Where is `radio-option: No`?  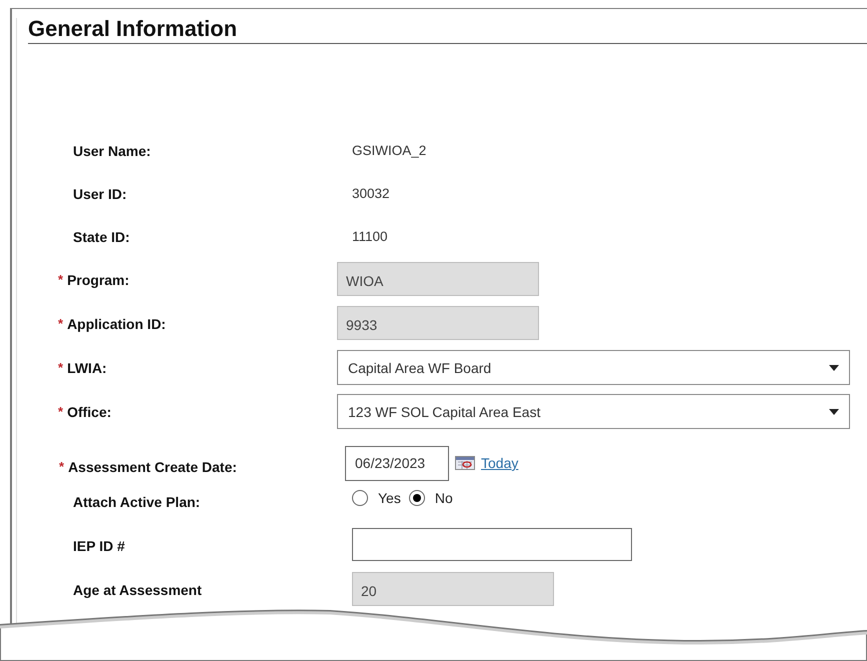
radio-option: No is located at coordinates (430, 498).